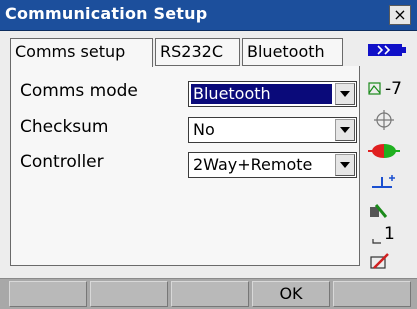 This screenshot has width=417, height=309. Describe the element at coordinates (286, 51) in the screenshot. I see `tab-label: Bluetooth` at that location.